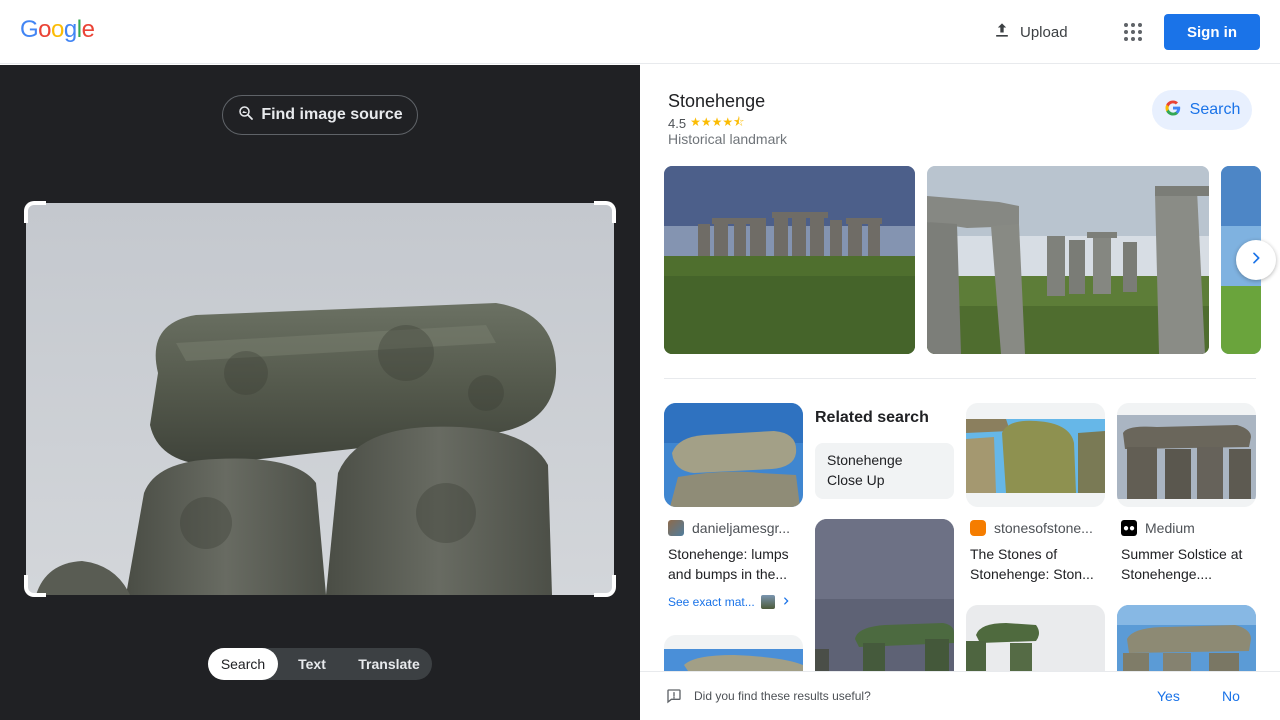  What do you see at coordinates (88, 29) in the screenshot?
I see `logo-letter-e: e` at bounding box center [88, 29].